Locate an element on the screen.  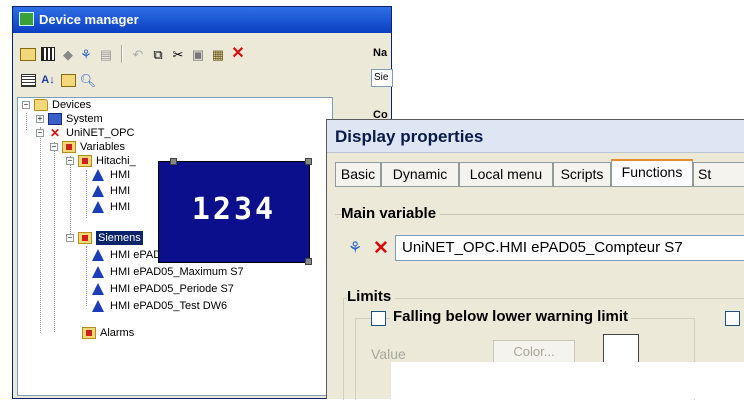
device-manager-title: Device manager is located at coordinates (89, 19).